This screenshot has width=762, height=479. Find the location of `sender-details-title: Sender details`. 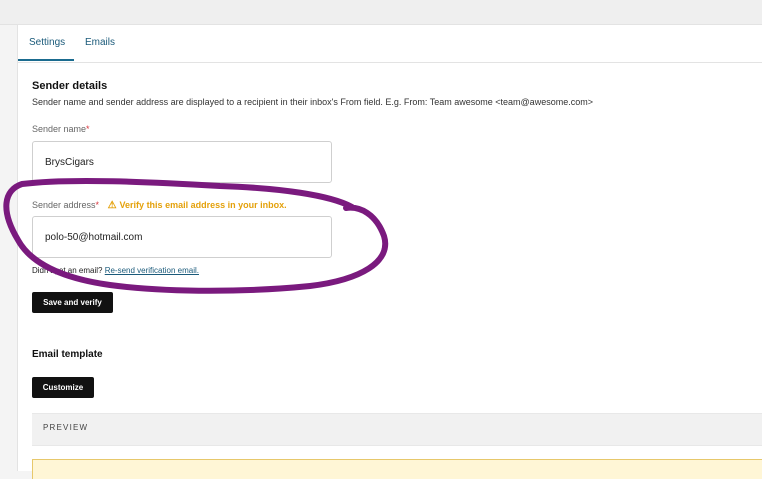

sender-details-title: Sender details is located at coordinates (70, 86).